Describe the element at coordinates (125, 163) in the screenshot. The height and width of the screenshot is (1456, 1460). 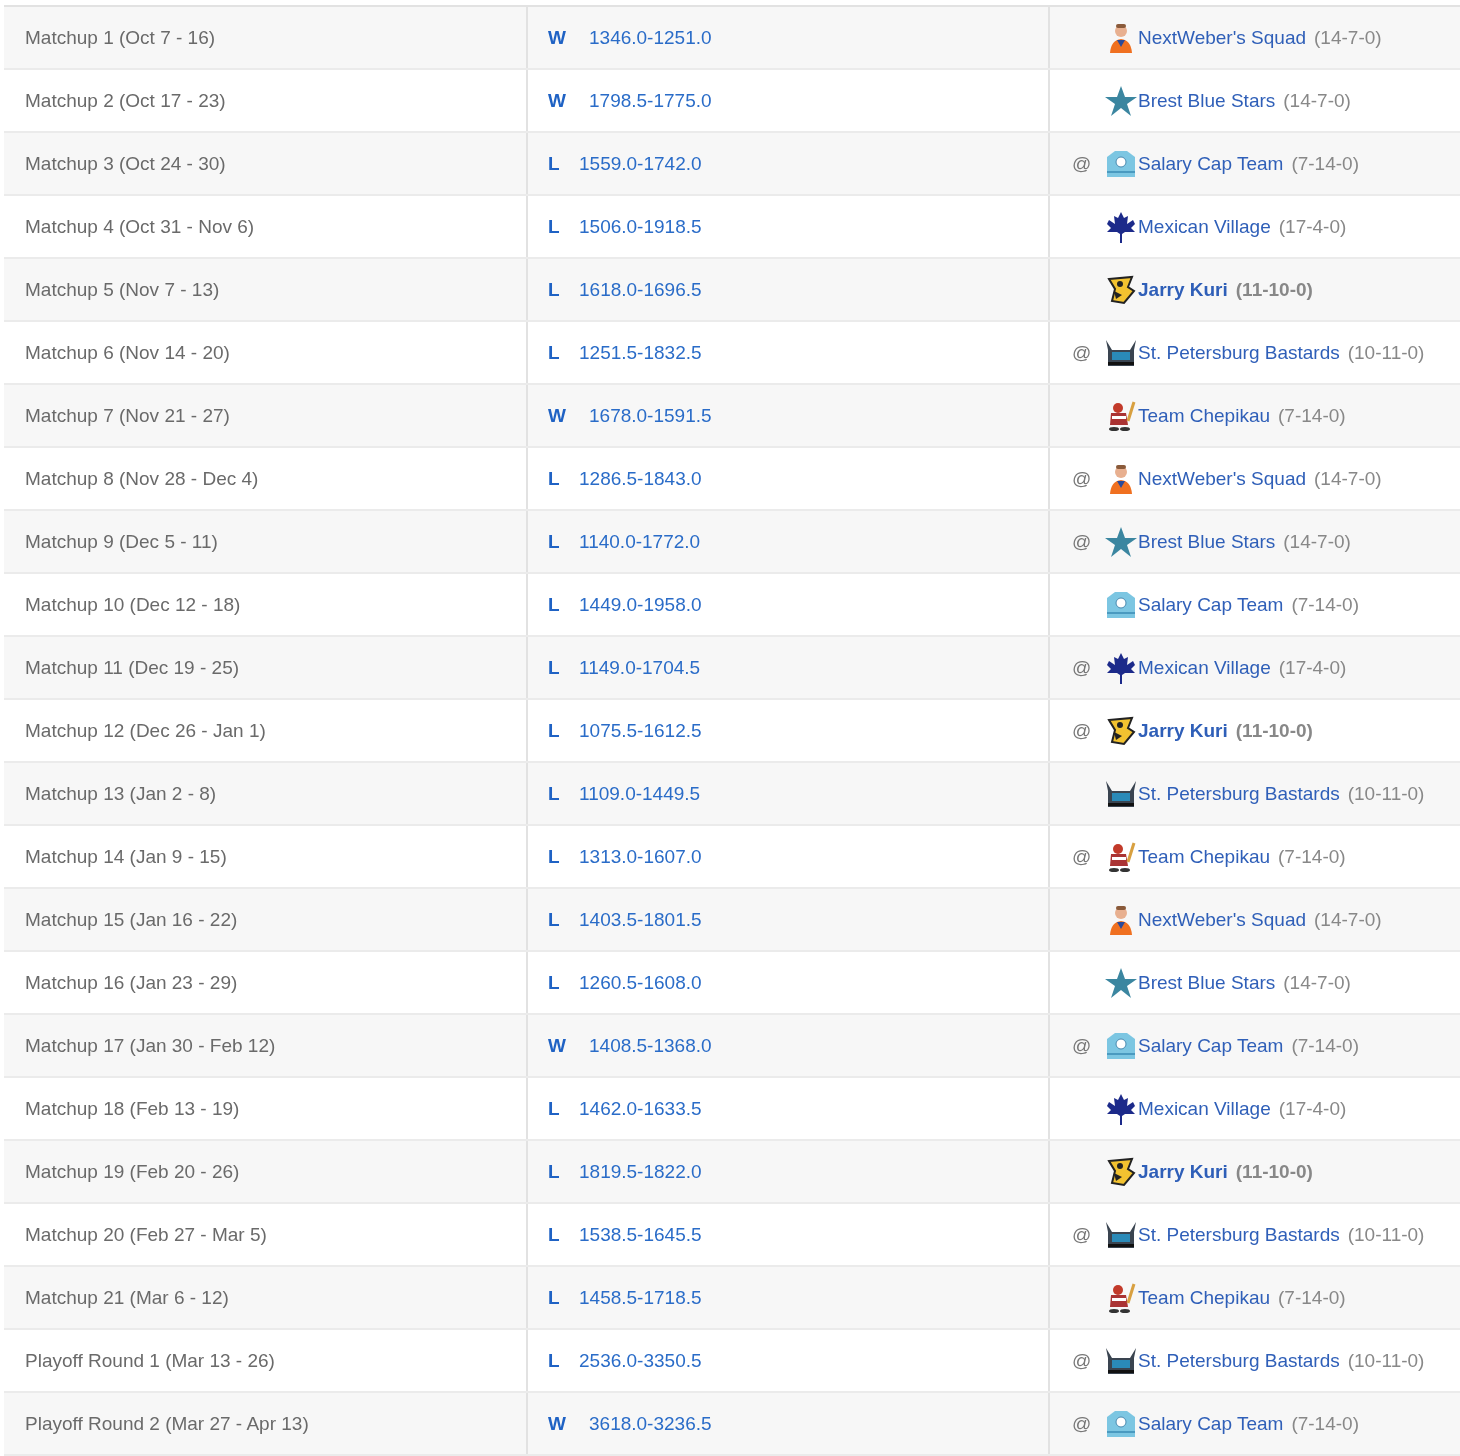
I see `matchup-period: Matchup 3 (Oct 24 - 30)` at that location.